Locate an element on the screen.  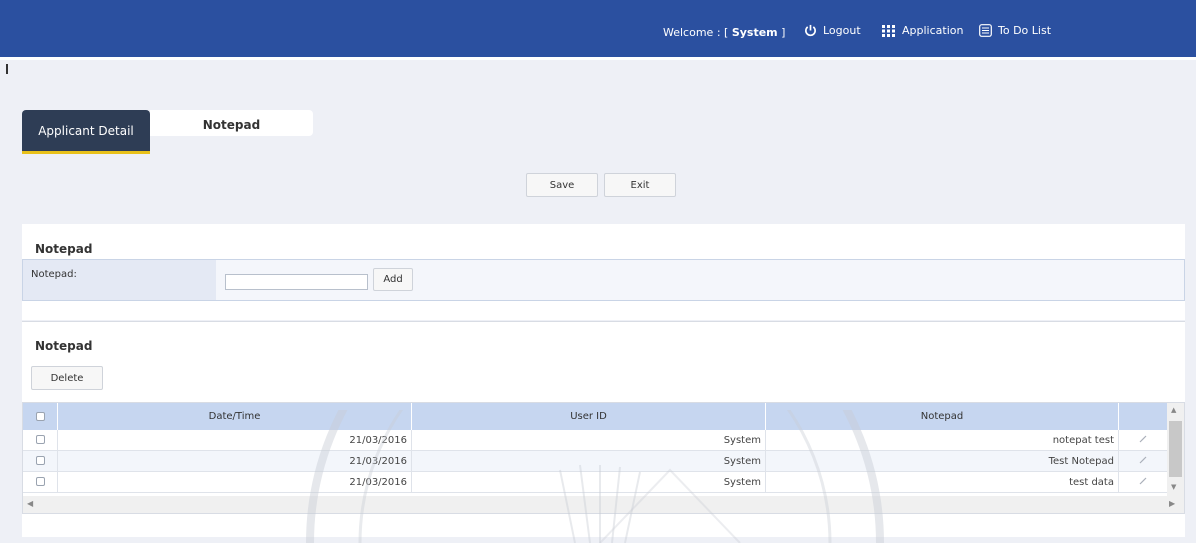
table-row: 21/03/2016 System notepat test is located at coordinates (595, 440).